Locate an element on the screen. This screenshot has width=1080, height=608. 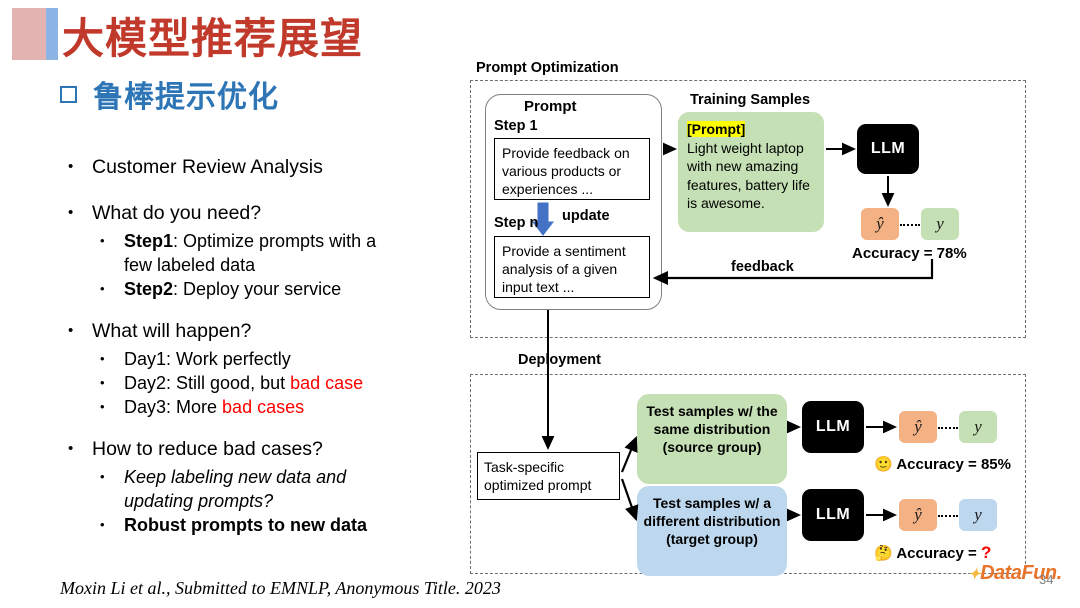
prompt-heading: Prompt is located at coordinates (550, 106).